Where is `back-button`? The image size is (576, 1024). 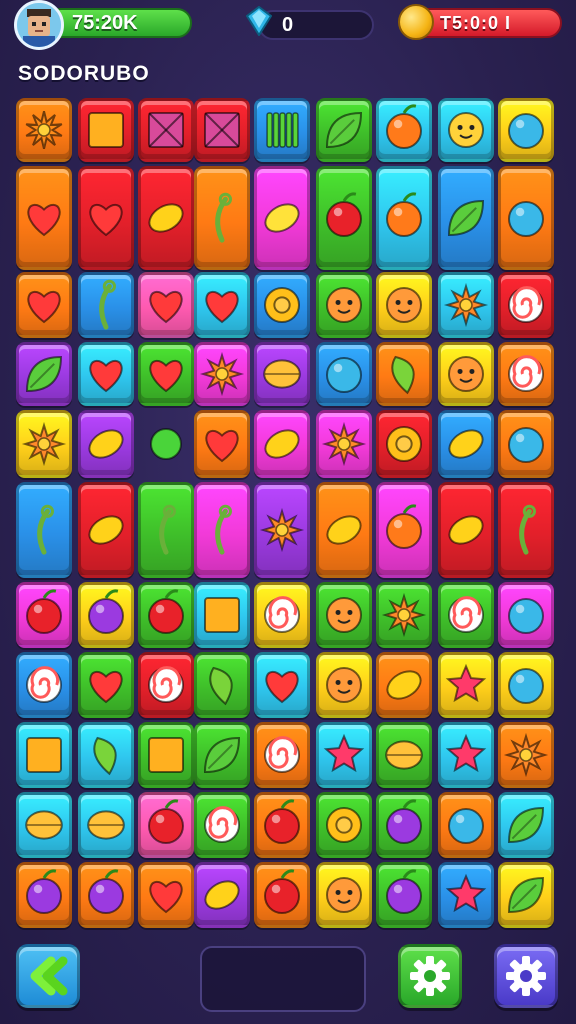
back-button is located at coordinates (48, 976).